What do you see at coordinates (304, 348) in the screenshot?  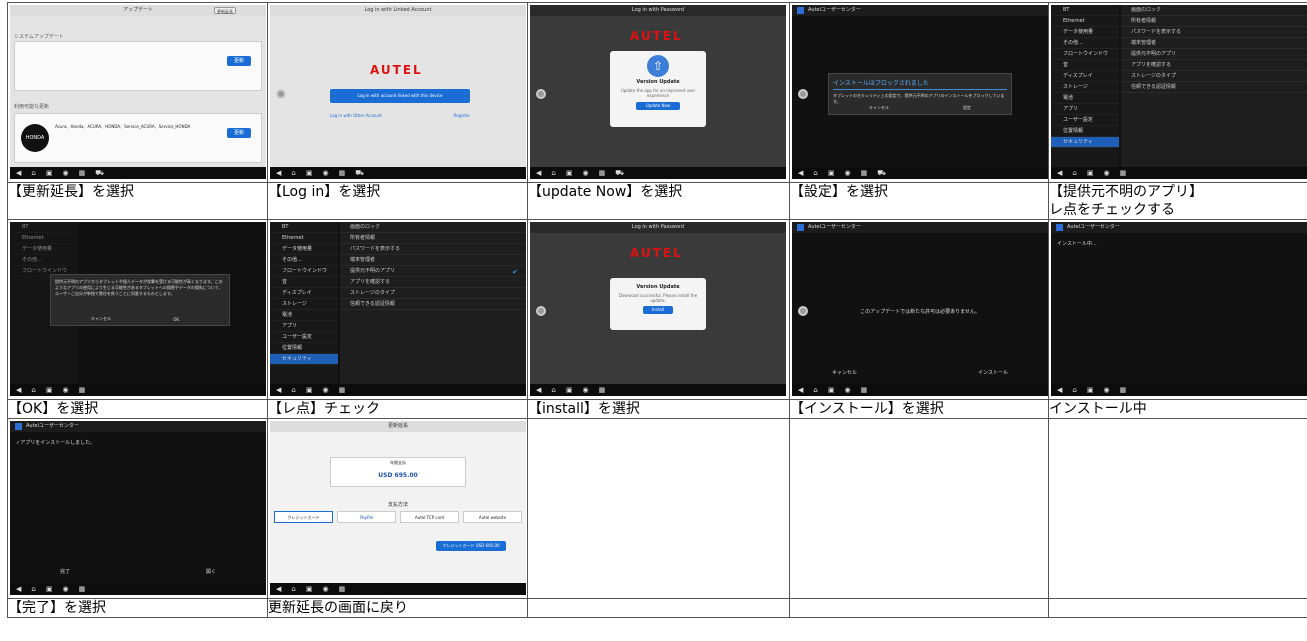 I see `sidebar-item: 位置情報` at bounding box center [304, 348].